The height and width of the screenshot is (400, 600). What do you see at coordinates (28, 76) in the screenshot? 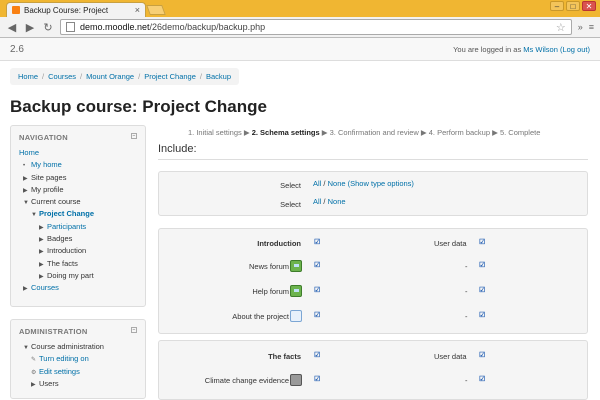
I see `breadcrumb-home: Home` at bounding box center [28, 76].